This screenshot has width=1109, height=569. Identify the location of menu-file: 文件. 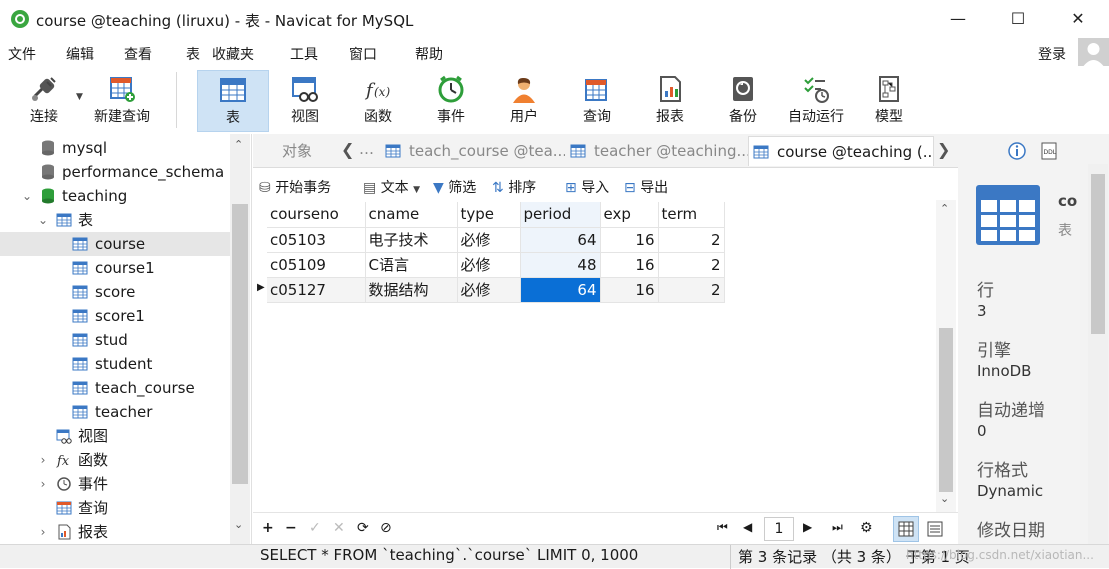
(22, 54).